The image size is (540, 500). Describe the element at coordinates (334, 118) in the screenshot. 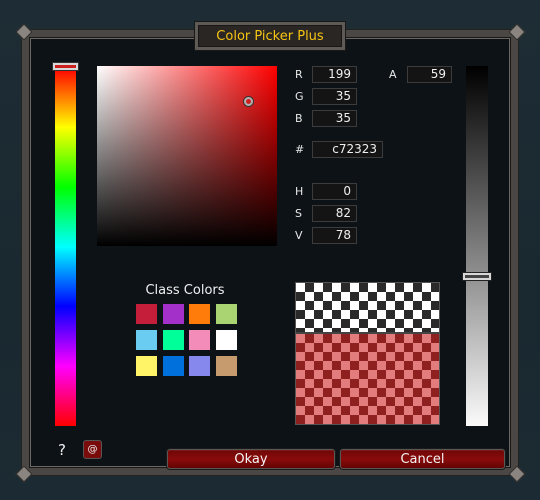

I see `blue-input: 35` at that location.